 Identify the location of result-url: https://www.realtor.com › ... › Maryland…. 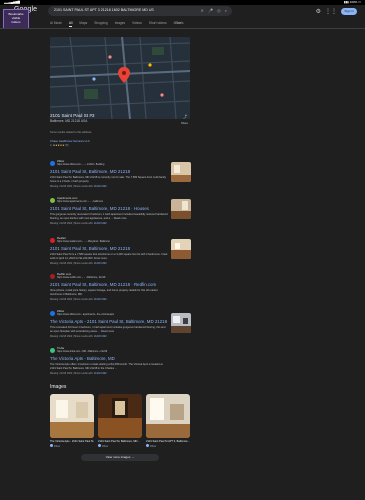
(83, 241).